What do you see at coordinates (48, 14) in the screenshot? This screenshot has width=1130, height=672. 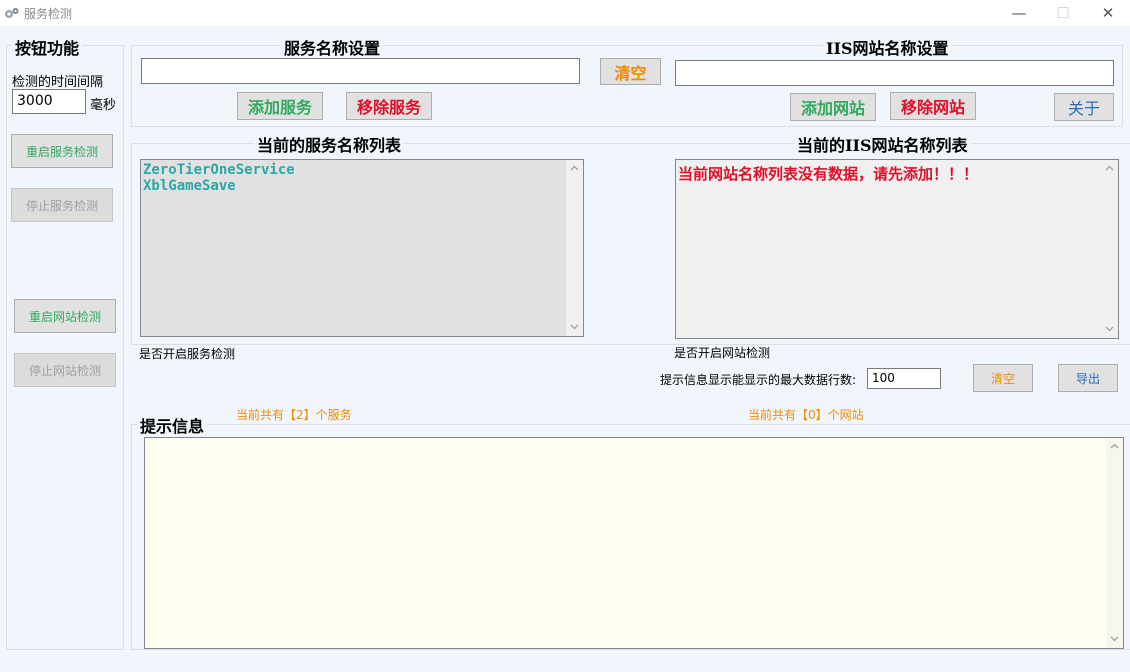 I see `window-title: 服务检测` at bounding box center [48, 14].